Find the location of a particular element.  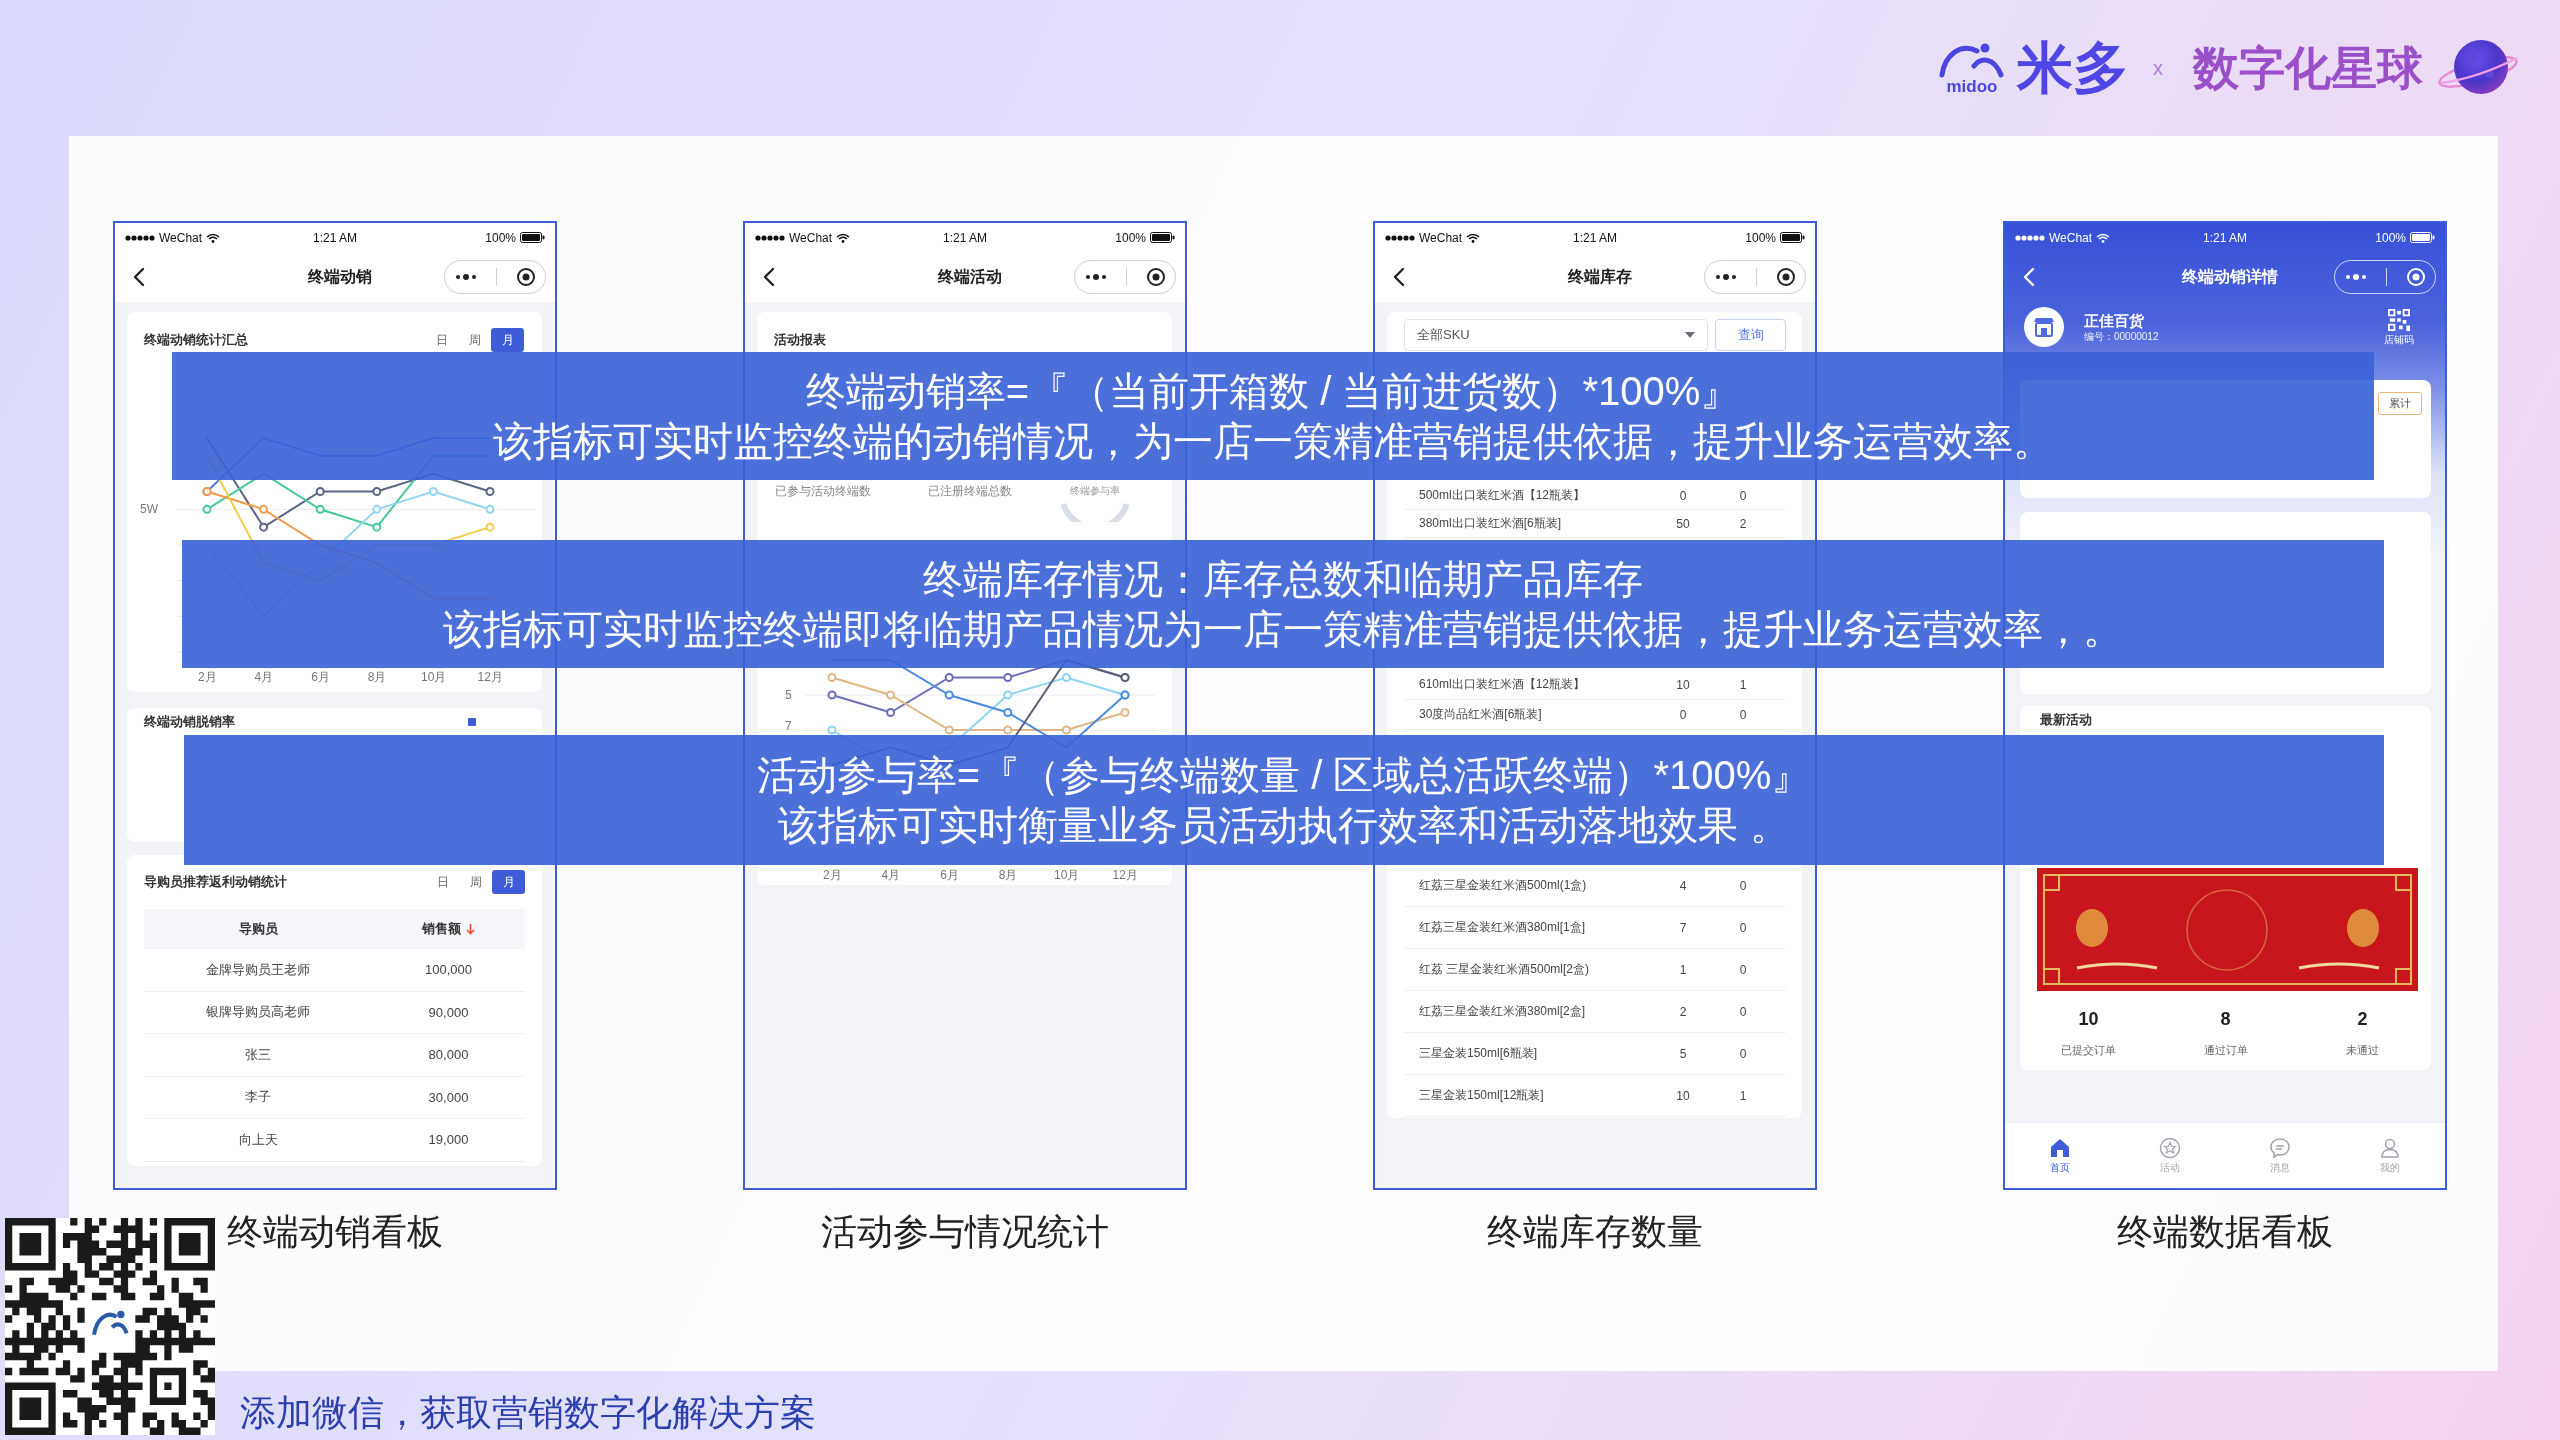

table-cell: 2 is located at coordinates (1743, 523).